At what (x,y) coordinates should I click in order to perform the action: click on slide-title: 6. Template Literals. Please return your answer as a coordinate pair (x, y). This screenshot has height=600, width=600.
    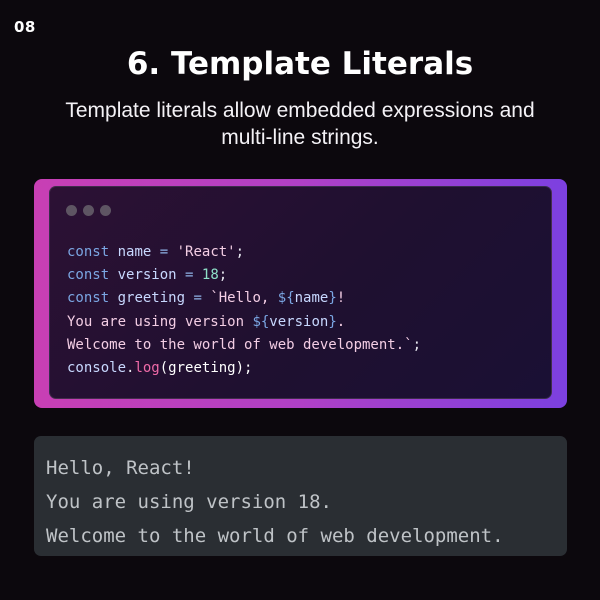
    Looking at the image, I should click on (300, 64).